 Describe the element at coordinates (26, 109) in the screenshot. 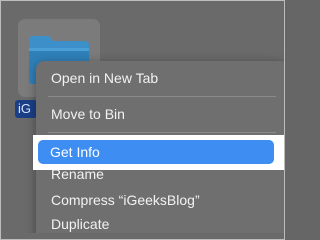

I see `folder-name-label: iG` at that location.